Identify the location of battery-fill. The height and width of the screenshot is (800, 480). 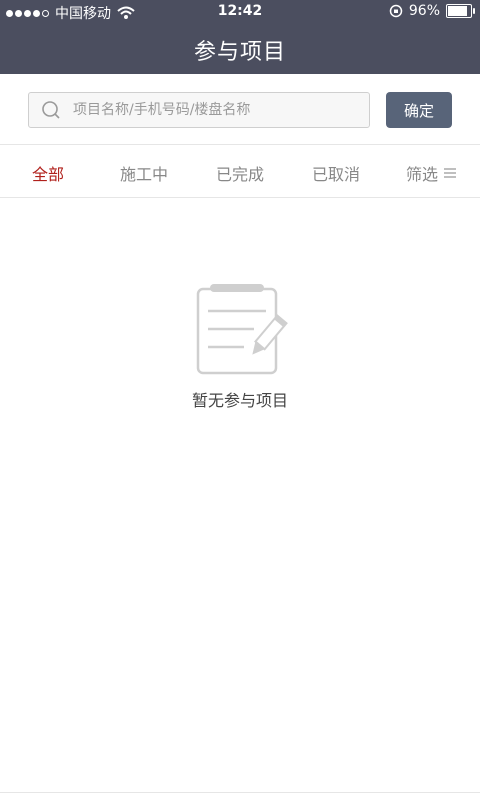
(457, 11).